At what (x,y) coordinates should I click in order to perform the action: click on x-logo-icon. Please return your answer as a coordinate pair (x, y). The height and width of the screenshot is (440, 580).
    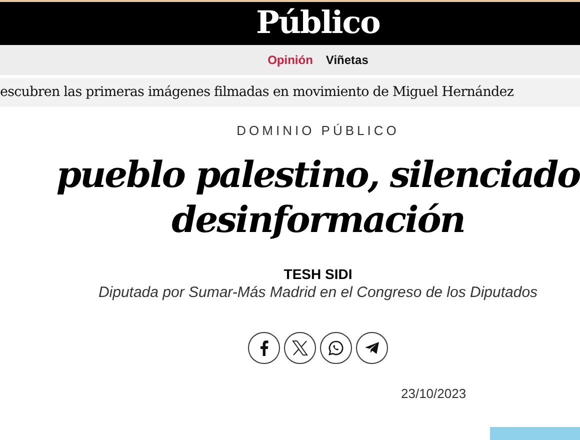
    Looking at the image, I should click on (300, 348).